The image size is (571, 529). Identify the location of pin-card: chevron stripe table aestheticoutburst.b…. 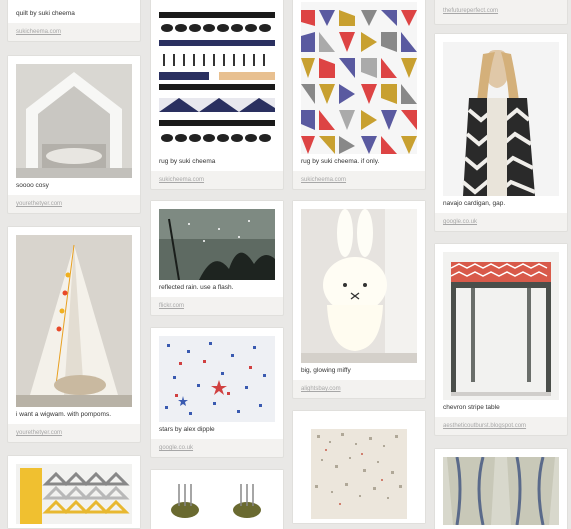
(501, 339).